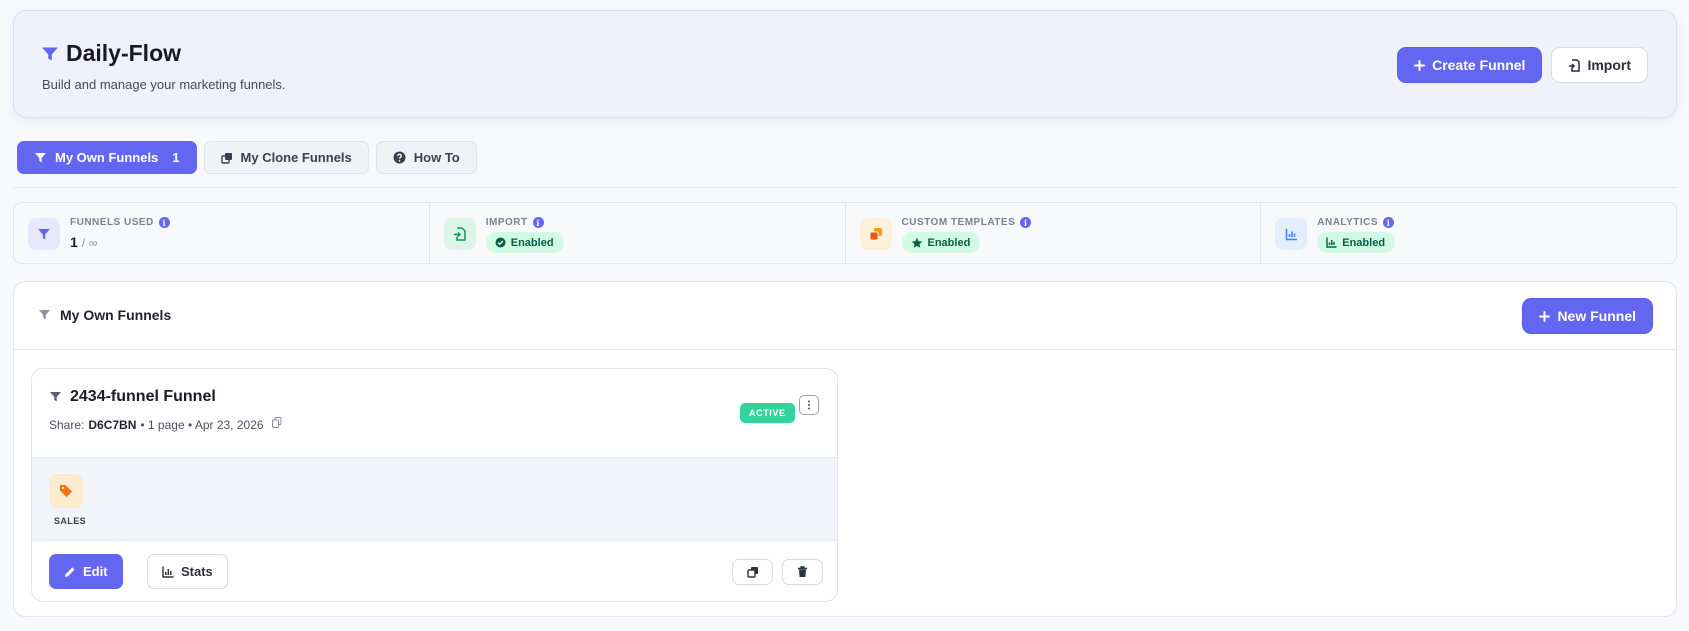  What do you see at coordinates (202, 425) in the screenshot?
I see `funnel-meta-text: • 1 page • Apr 23, 2026` at bounding box center [202, 425].